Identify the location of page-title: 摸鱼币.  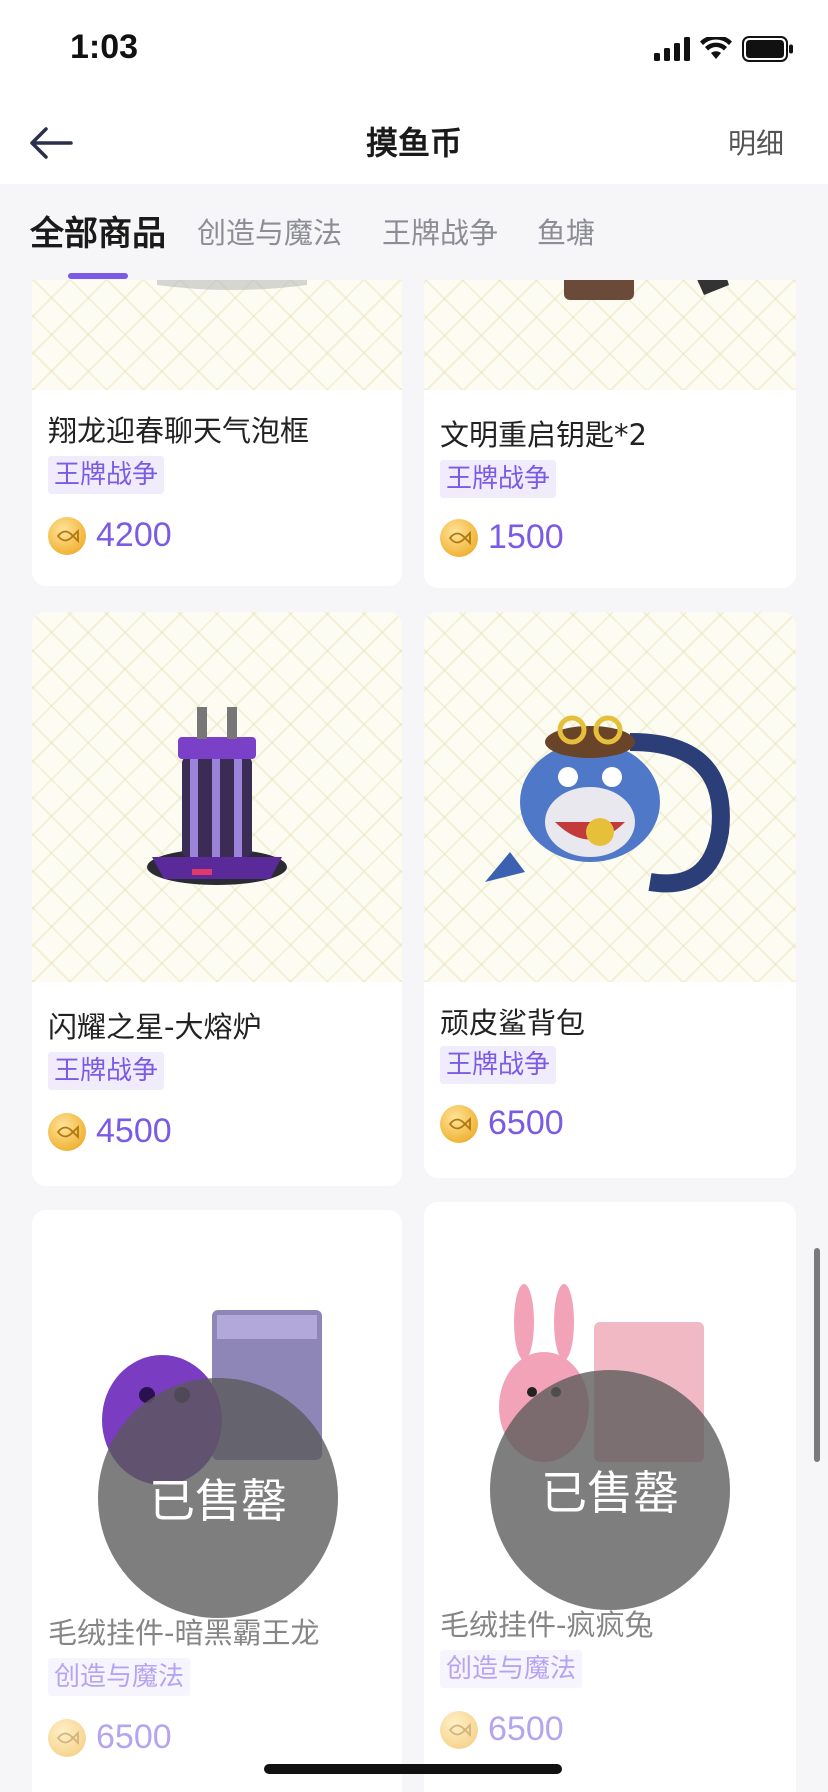
(413, 143).